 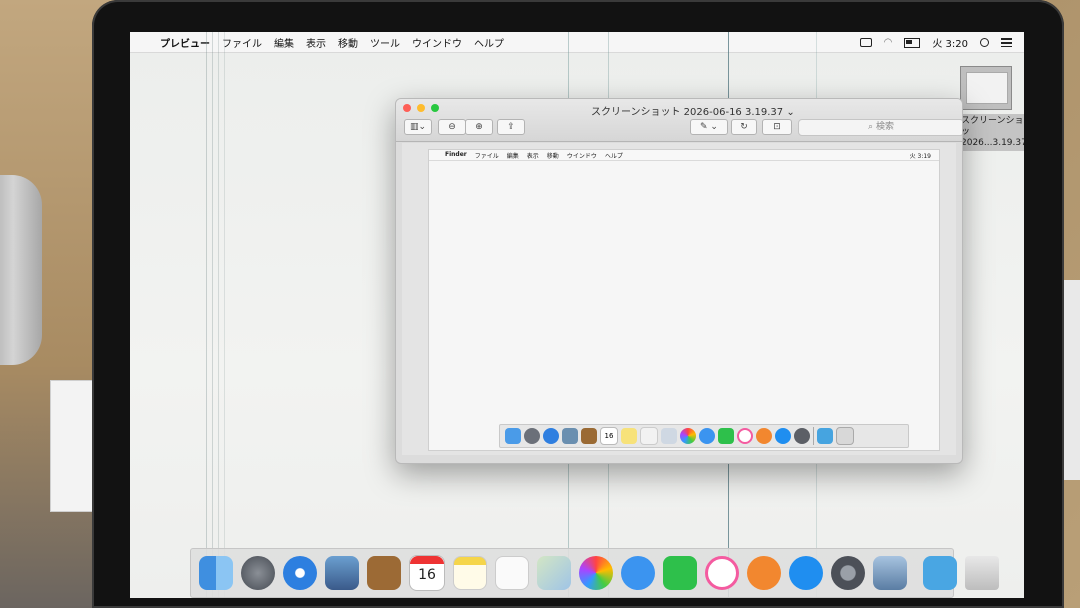 I want to click on system-preferences-icon, so click(x=848, y=573).